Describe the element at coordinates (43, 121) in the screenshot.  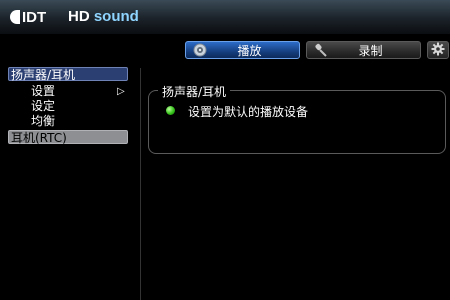
I see `sidebar-item-equalizer: 均衡` at that location.